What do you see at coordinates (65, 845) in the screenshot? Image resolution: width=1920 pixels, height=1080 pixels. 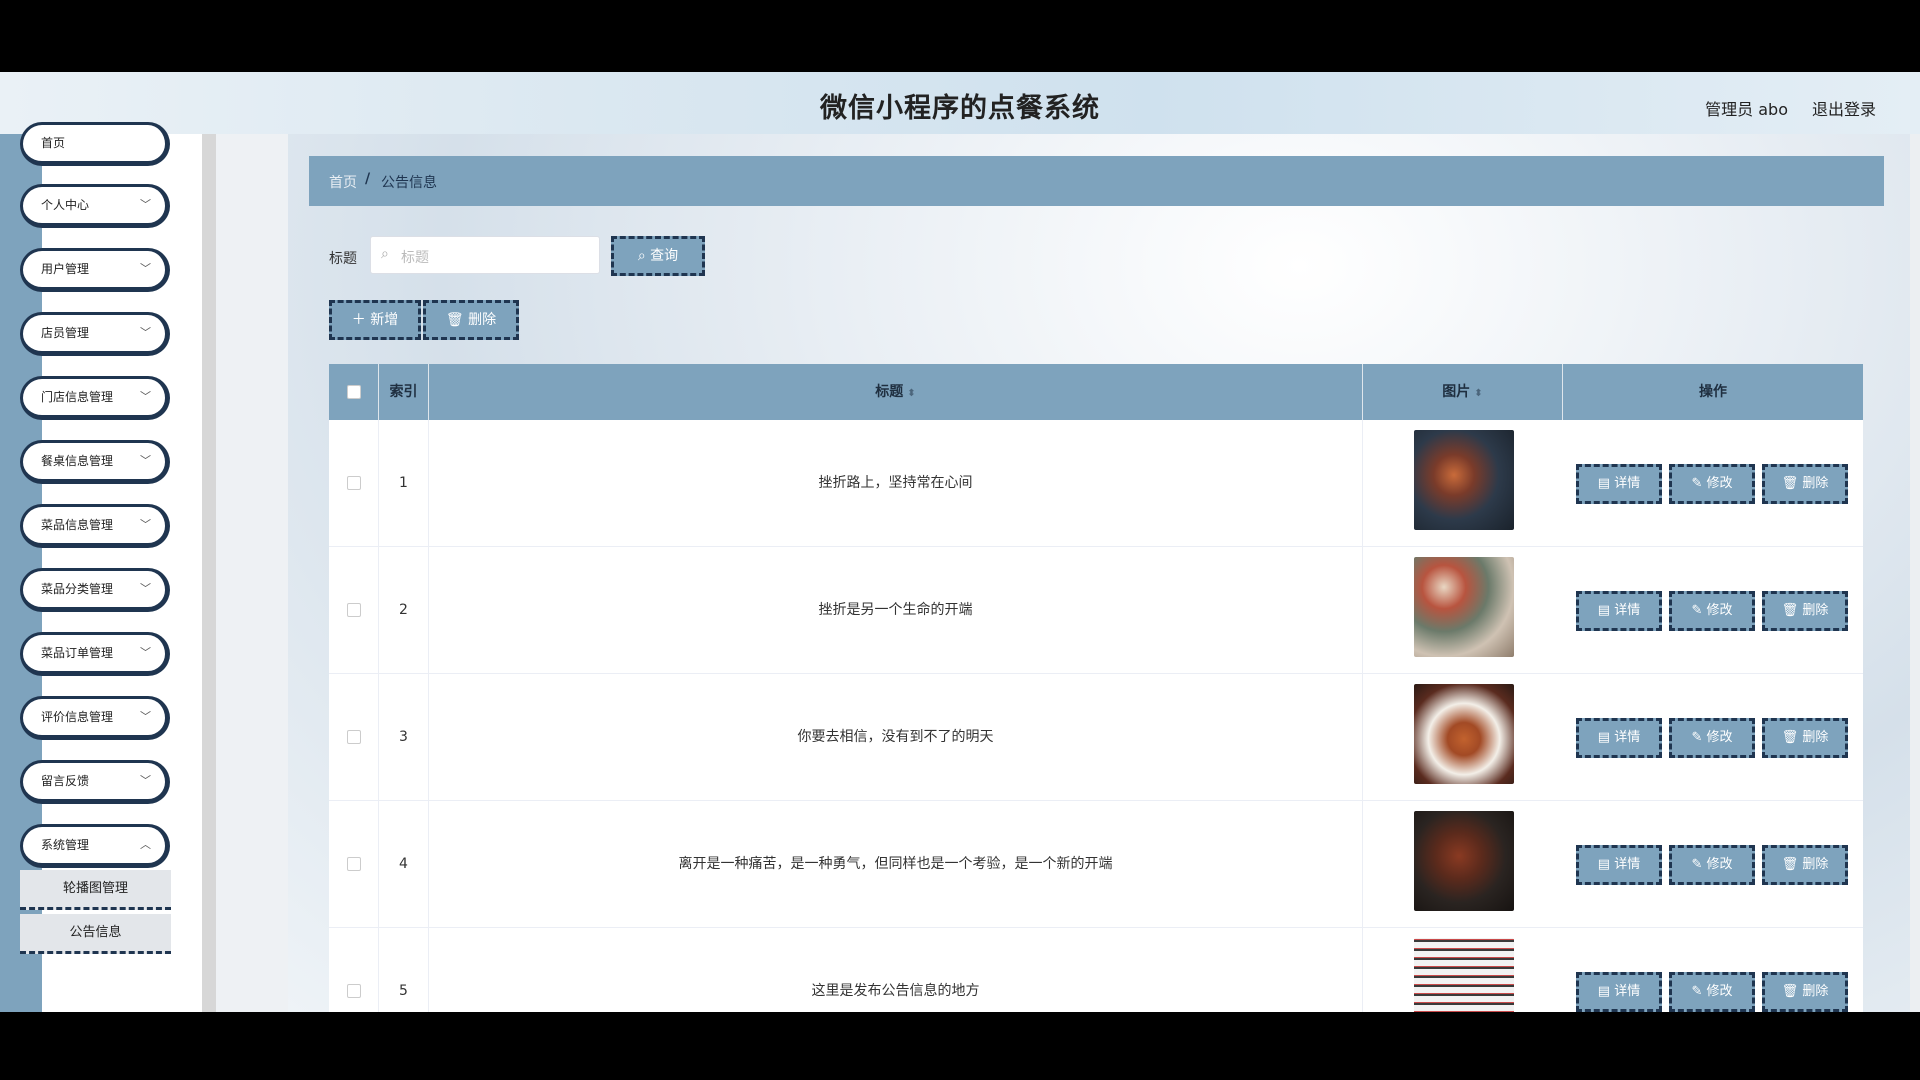 I see `sidebar-item-label: 系统管理` at bounding box center [65, 845].